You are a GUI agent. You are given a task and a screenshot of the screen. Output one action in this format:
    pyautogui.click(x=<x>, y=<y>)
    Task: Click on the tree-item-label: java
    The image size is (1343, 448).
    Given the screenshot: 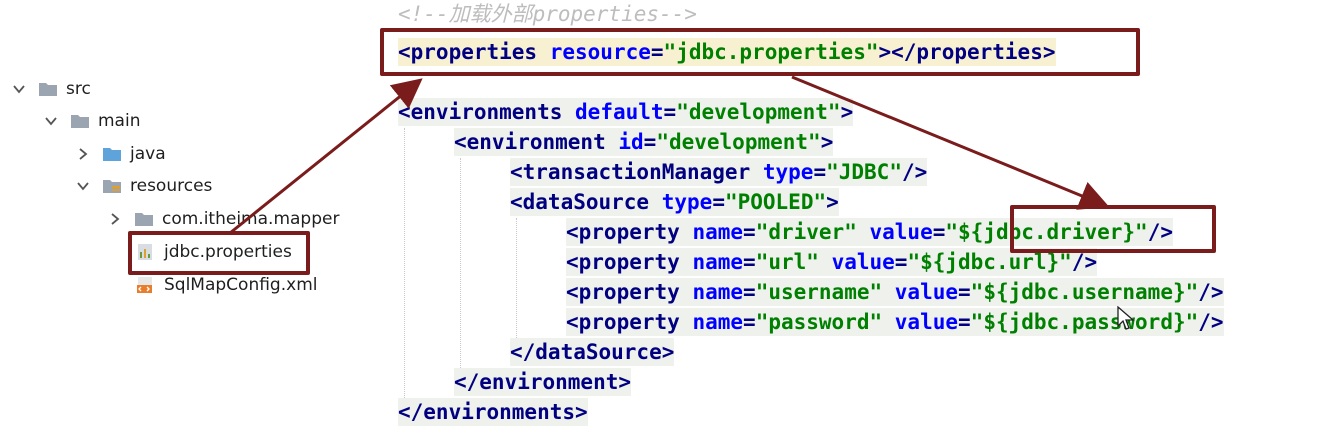 What is the action you would take?
    pyautogui.click(x=148, y=154)
    